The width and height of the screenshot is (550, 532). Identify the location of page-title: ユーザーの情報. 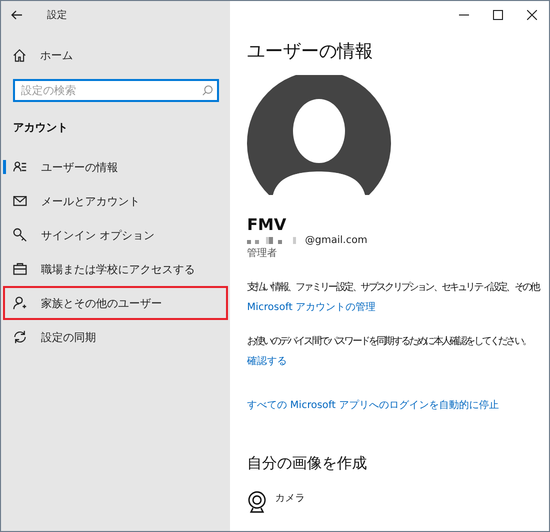
(310, 51).